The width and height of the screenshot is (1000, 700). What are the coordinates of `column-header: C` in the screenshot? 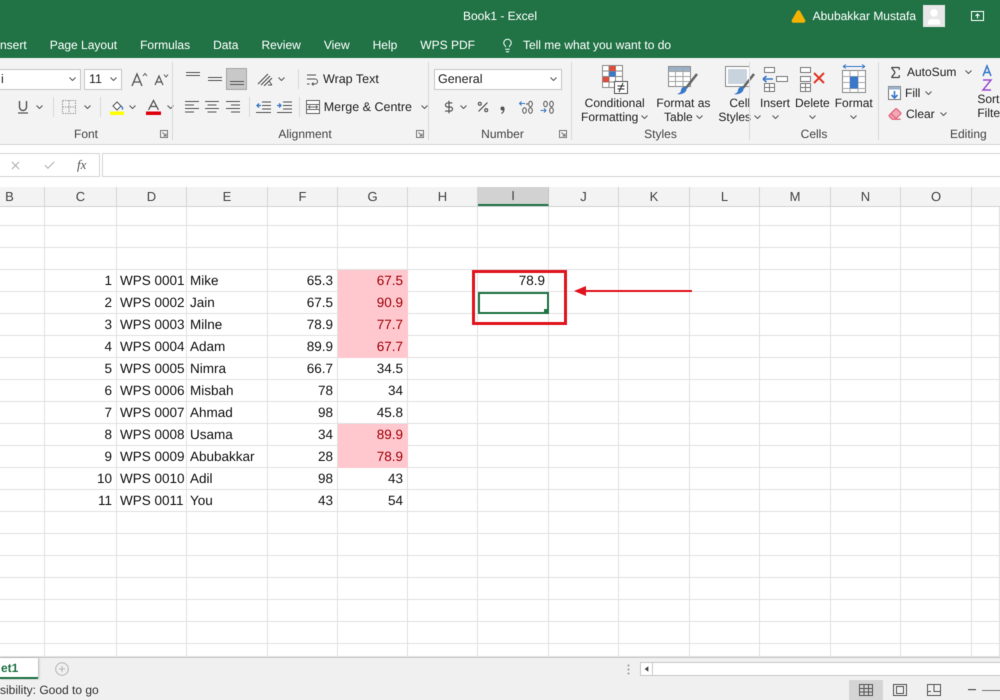 It's located at (81, 196).